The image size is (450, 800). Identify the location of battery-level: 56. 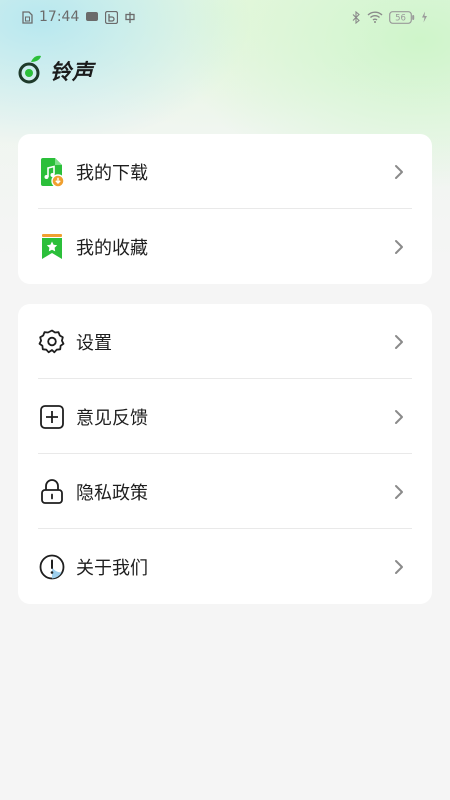
(400, 18).